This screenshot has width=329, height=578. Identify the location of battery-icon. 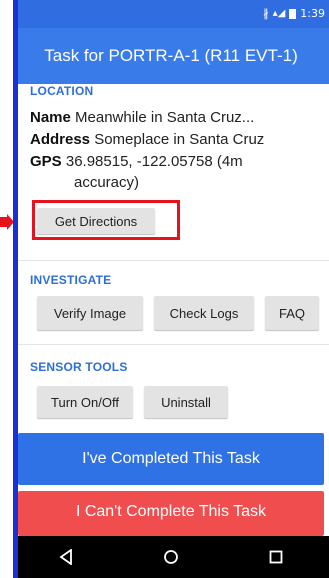
(293, 13).